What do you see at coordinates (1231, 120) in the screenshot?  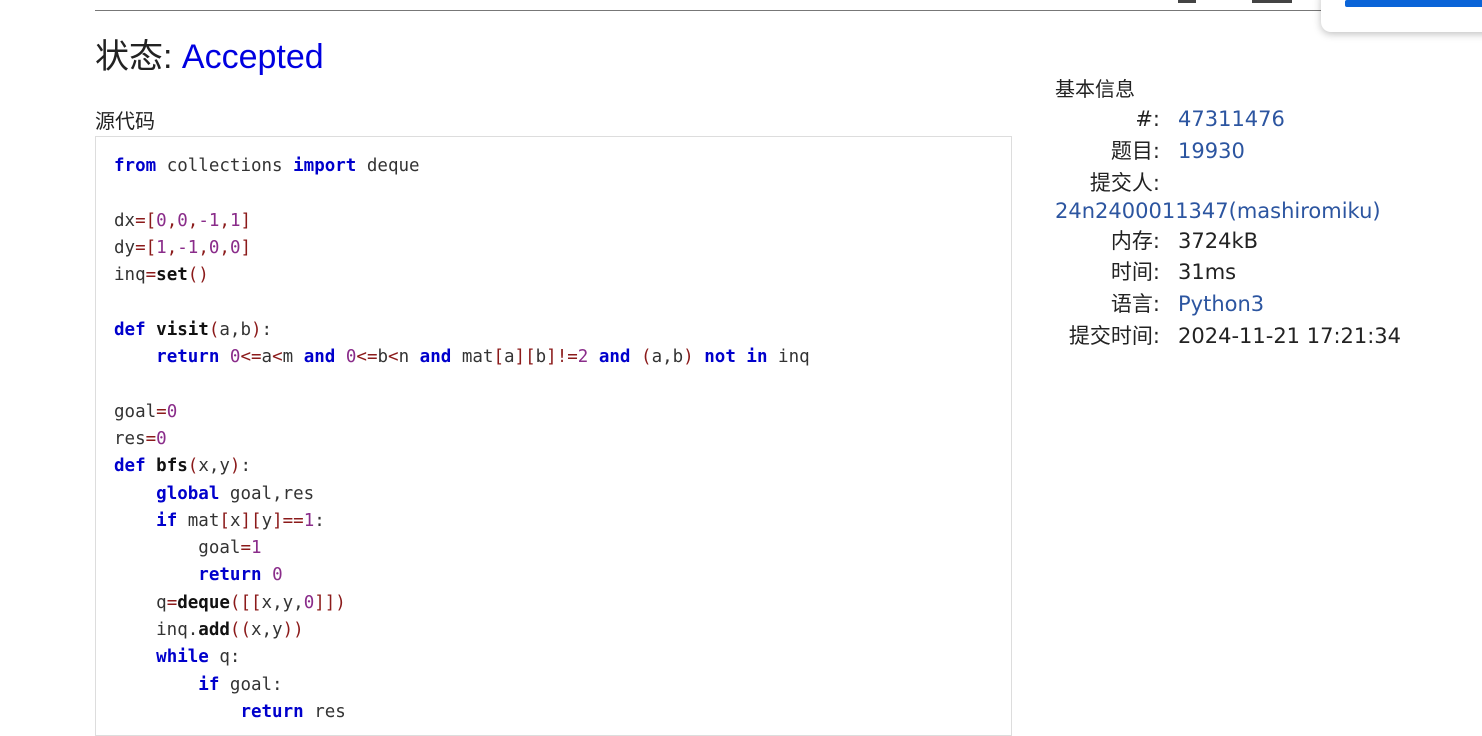 I see `info-id-link: 47311476` at bounding box center [1231, 120].